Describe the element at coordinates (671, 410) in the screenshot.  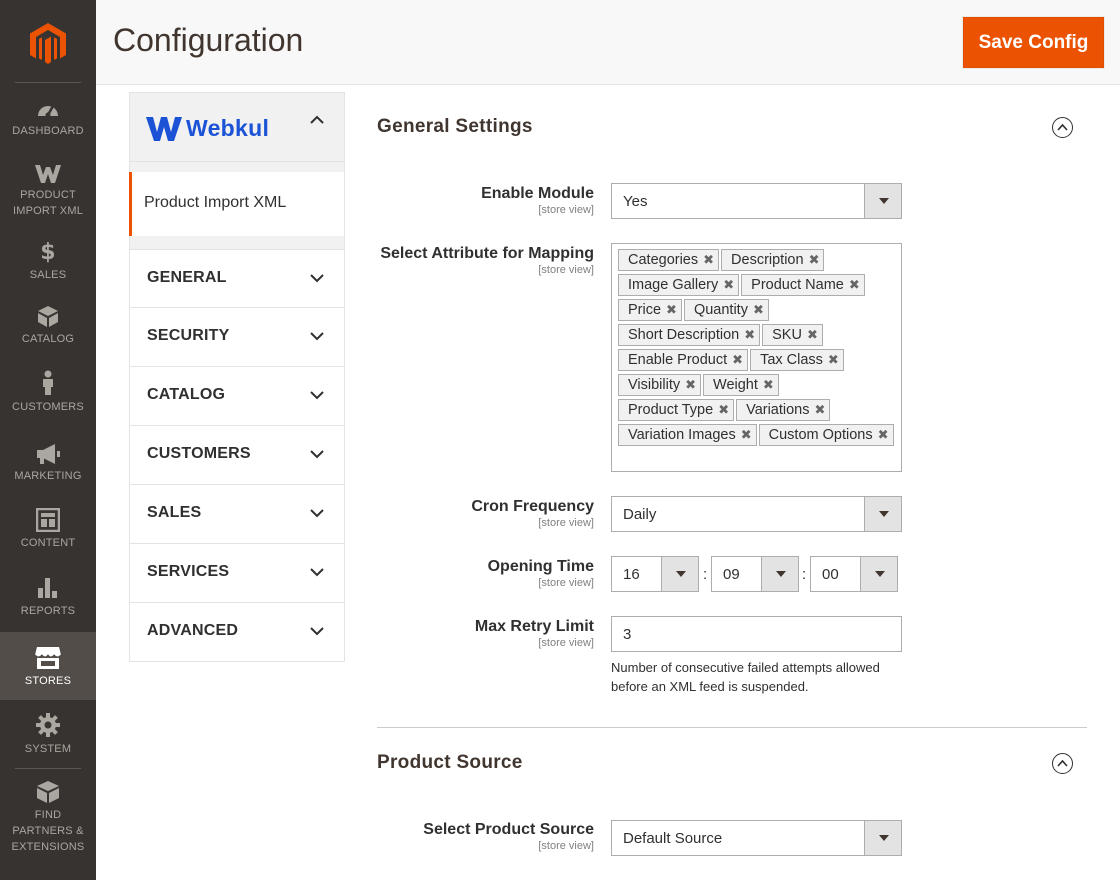
I see `attribute-chip-label: Product Type` at that location.